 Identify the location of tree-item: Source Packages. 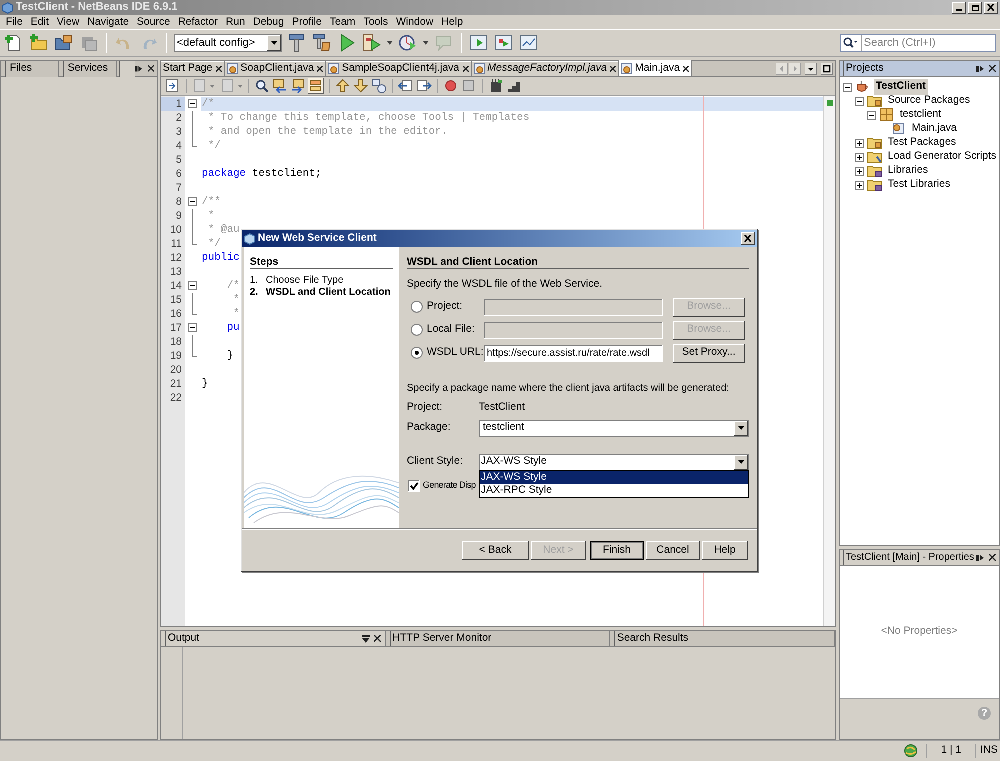
(929, 101).